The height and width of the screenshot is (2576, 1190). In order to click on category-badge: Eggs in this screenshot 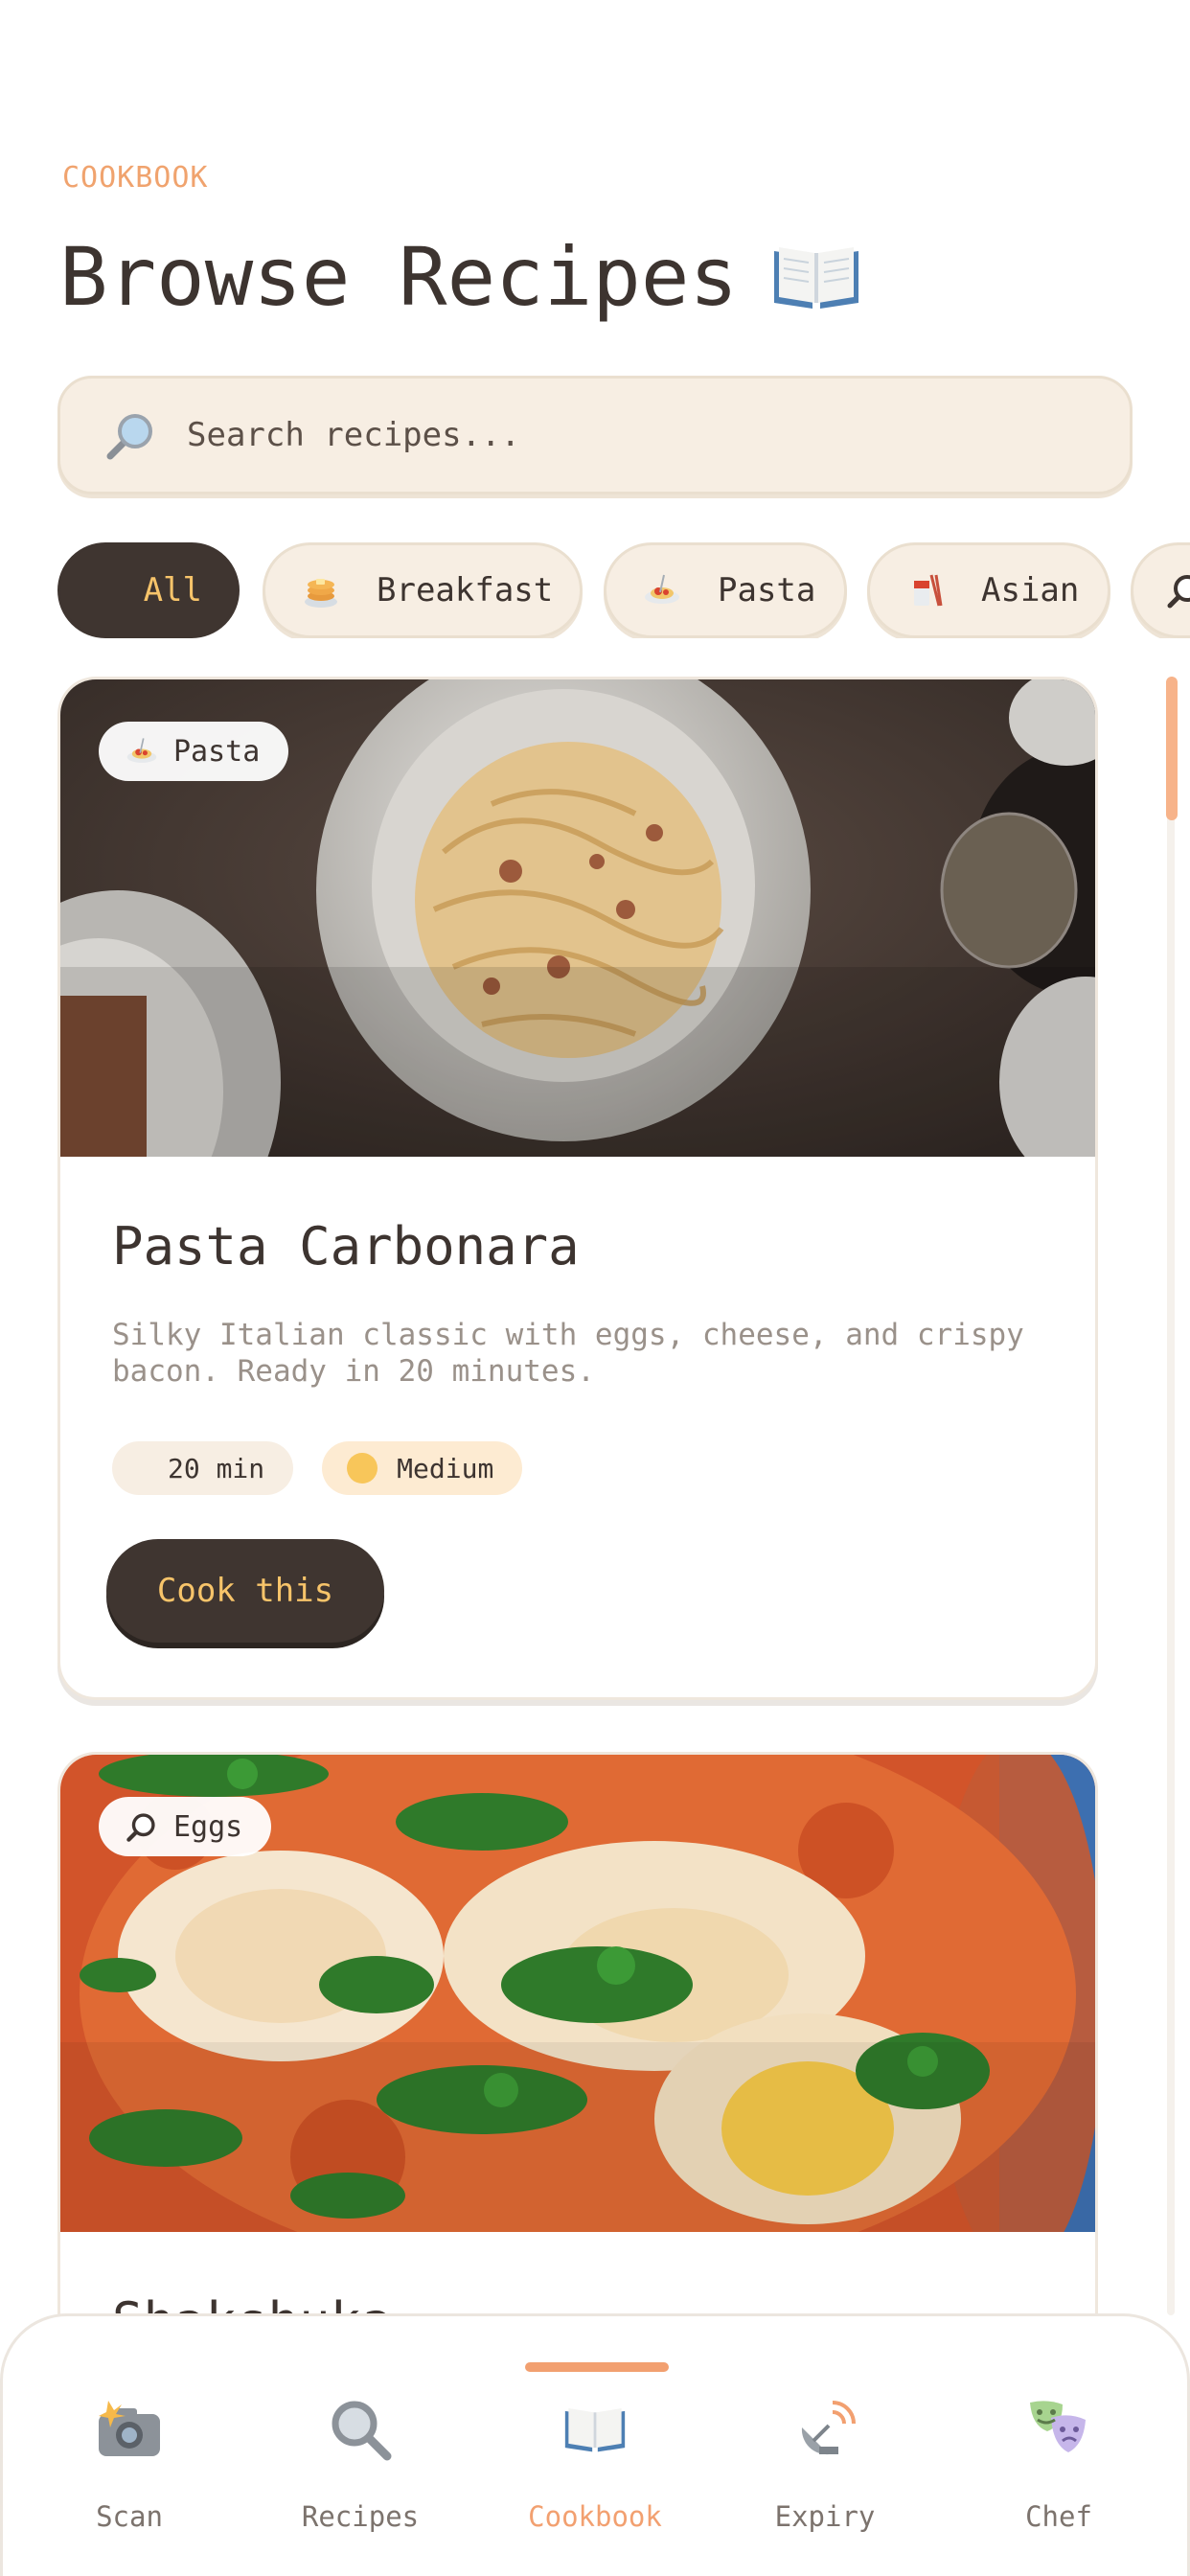, I will do `click(186, 1826)`.